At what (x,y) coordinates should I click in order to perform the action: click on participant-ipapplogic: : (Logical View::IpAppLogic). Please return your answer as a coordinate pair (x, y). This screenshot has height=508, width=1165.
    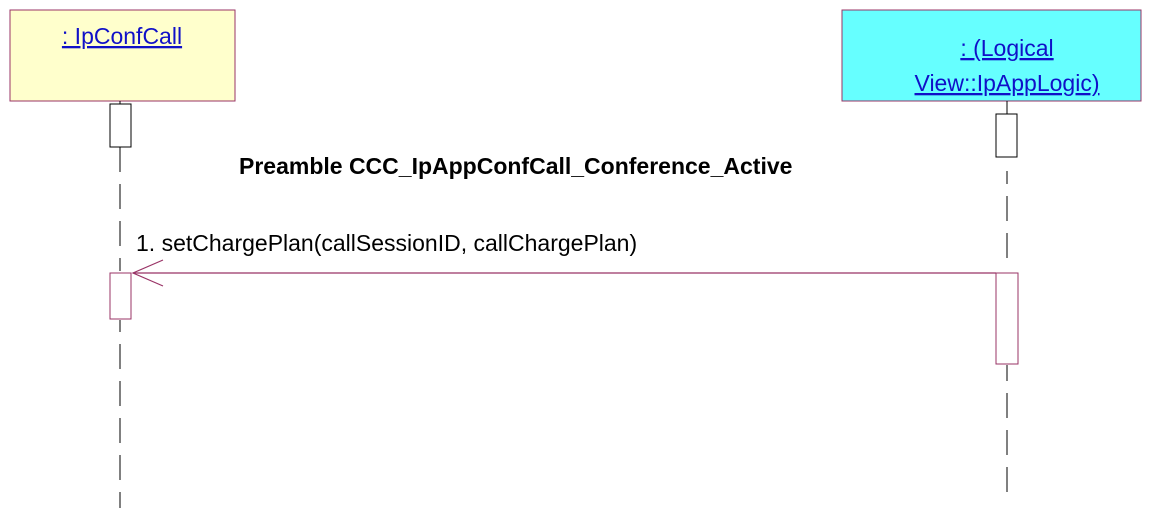
    Looking at the image, I should click on (991, 55).